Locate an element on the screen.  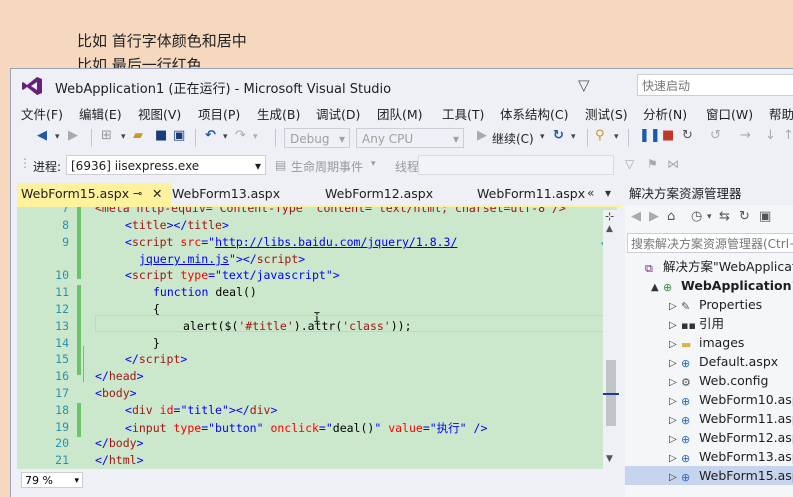
menu-file: 文件(F) is located at coordinates (42, 113).